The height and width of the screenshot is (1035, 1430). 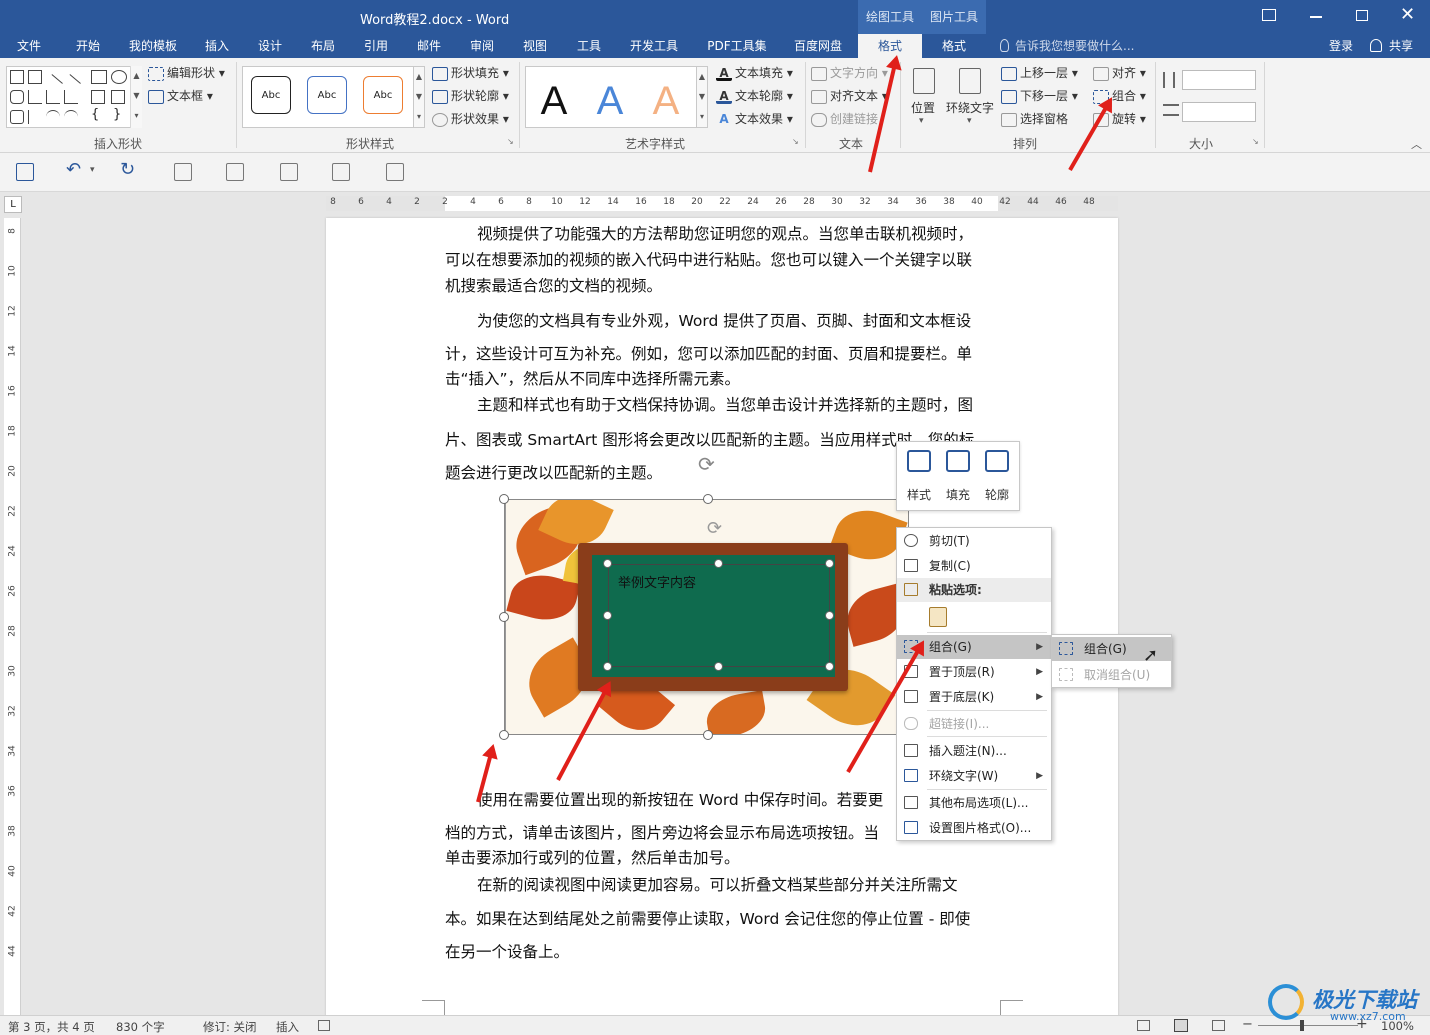 I want to click on login-link: 登录, so click(x=1341, y=46).